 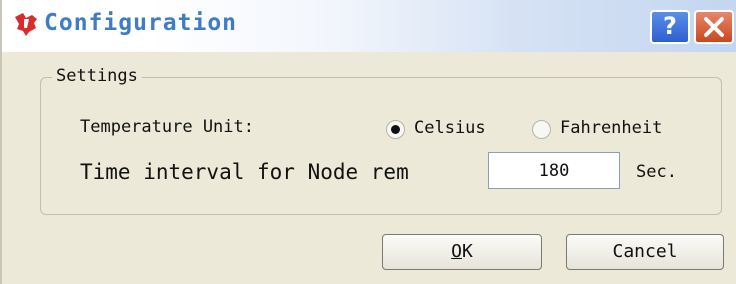 What do you see at coordinates (97, 76) in the screenshot?
I see `settings-group-label: Settings` at bounding box center [97, 76].